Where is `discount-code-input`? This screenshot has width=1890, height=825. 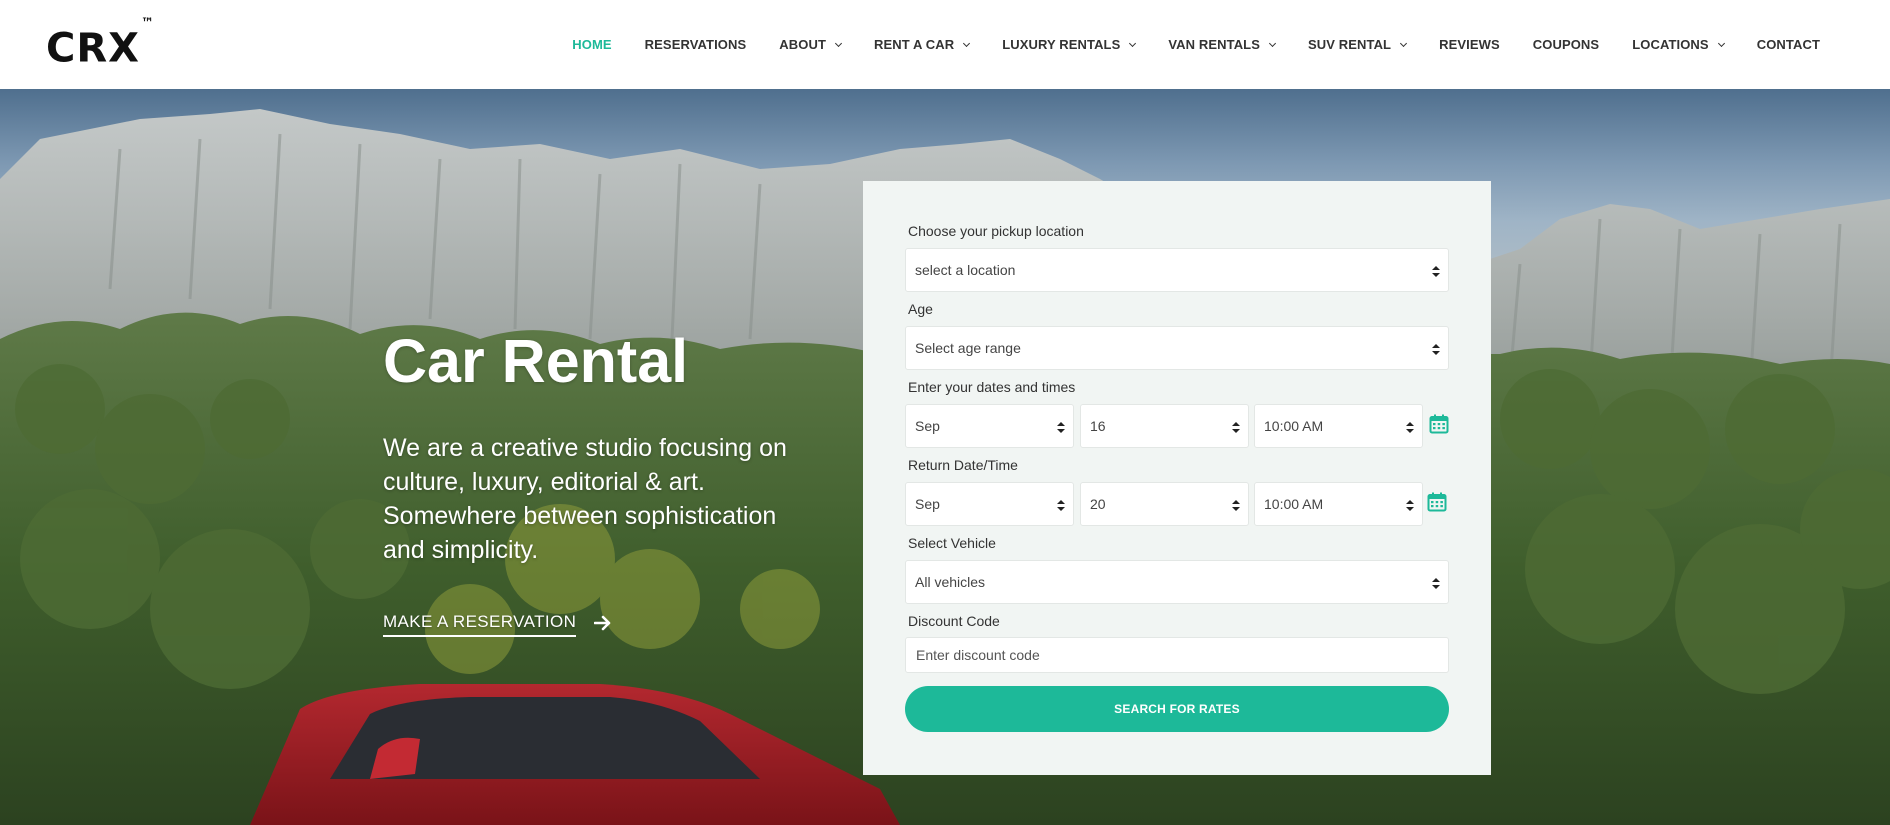 discount-code-input is located at coordinates (1177, 655).